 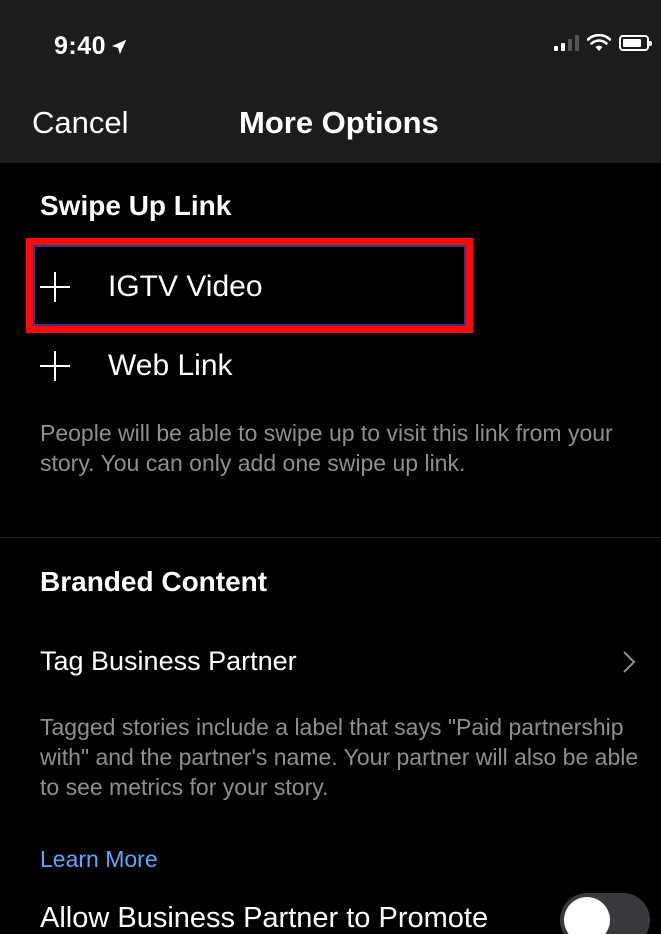 I want to click on plus-icon, so click(x=55, y=366).